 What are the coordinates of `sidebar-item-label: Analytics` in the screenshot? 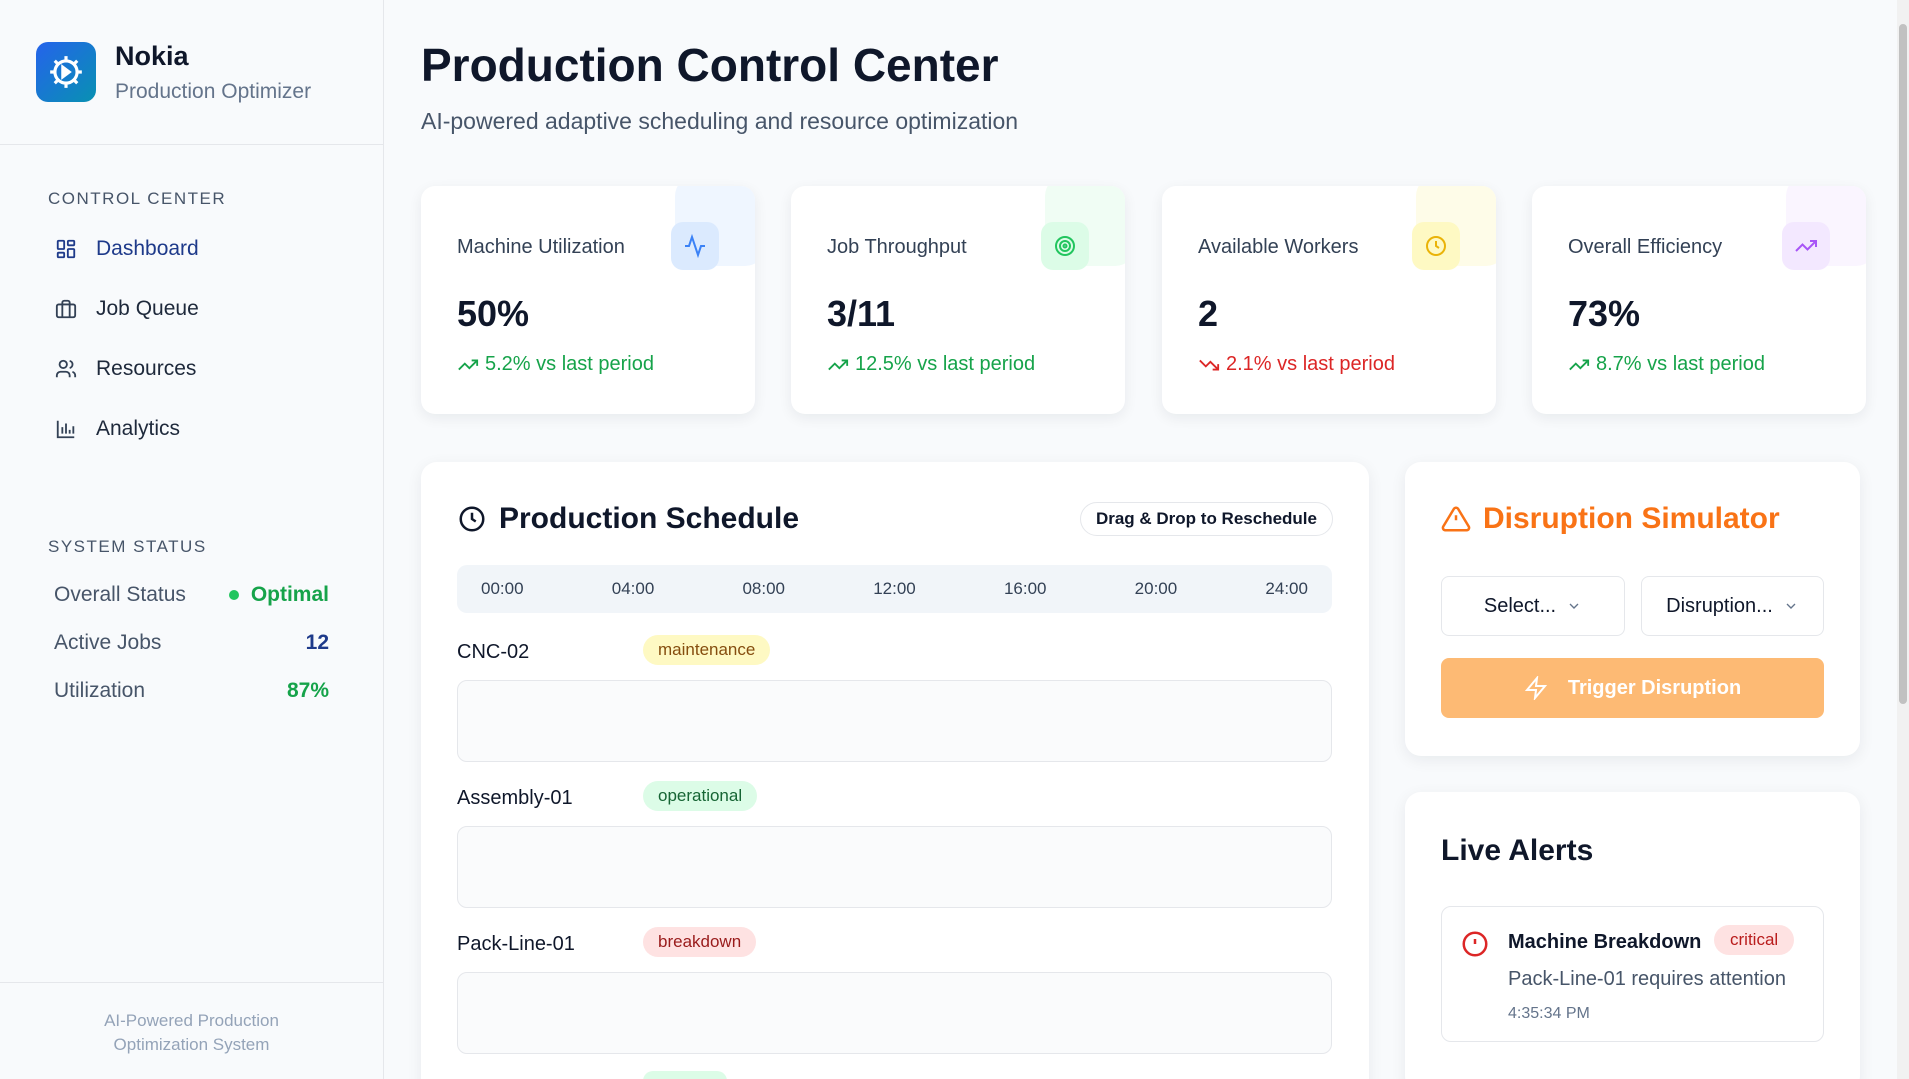 It's located at (138, 428).